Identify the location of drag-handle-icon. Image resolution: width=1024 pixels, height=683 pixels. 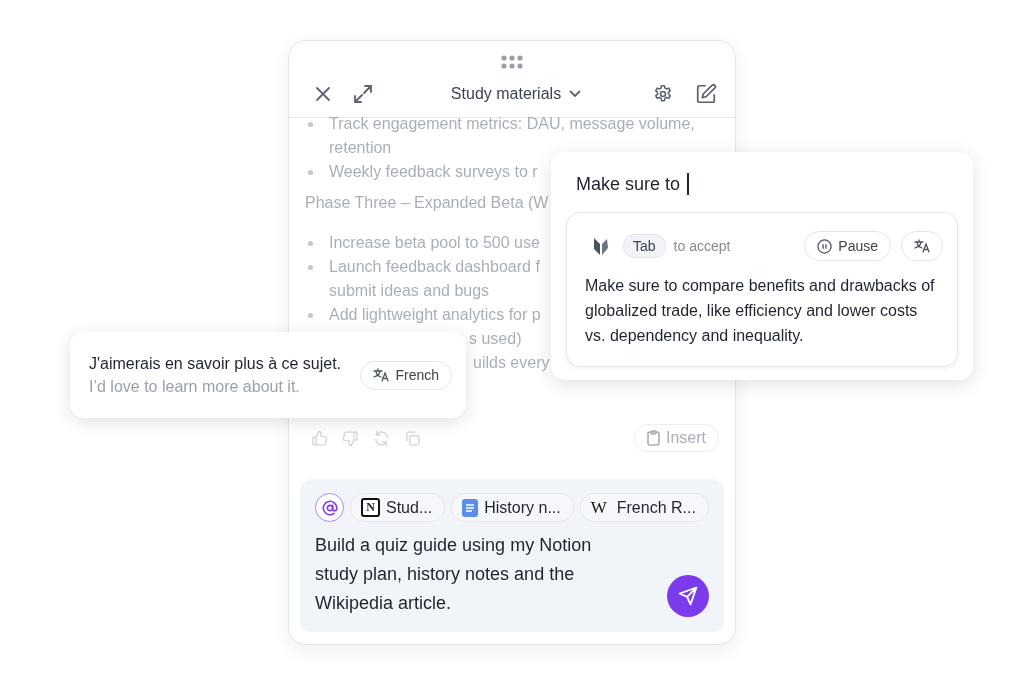
(512, 62).